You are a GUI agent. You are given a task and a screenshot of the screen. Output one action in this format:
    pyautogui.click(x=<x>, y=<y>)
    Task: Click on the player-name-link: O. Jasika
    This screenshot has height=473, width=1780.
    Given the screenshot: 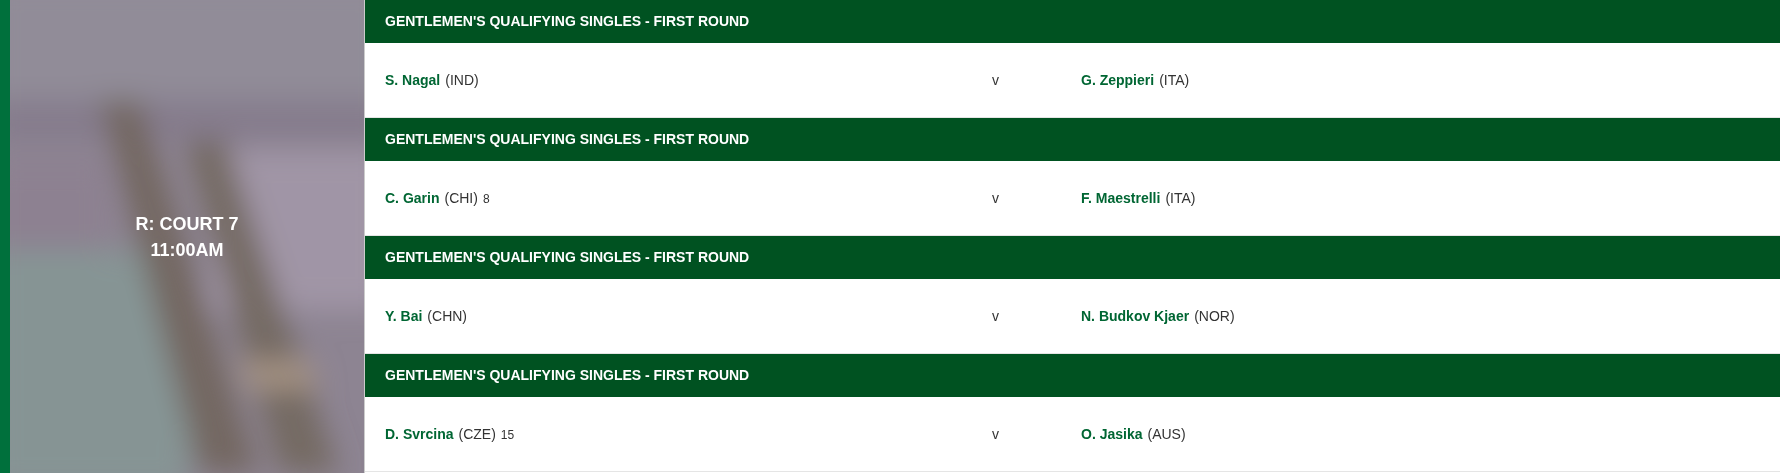 What is the action you would take?
    pyautogui.click(x=1112, y=434)
    